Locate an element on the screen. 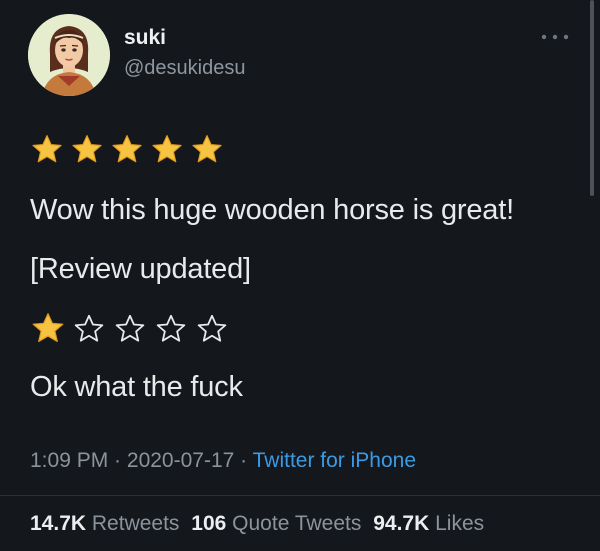  avatar-illustration is located at coordinates (69, 55).